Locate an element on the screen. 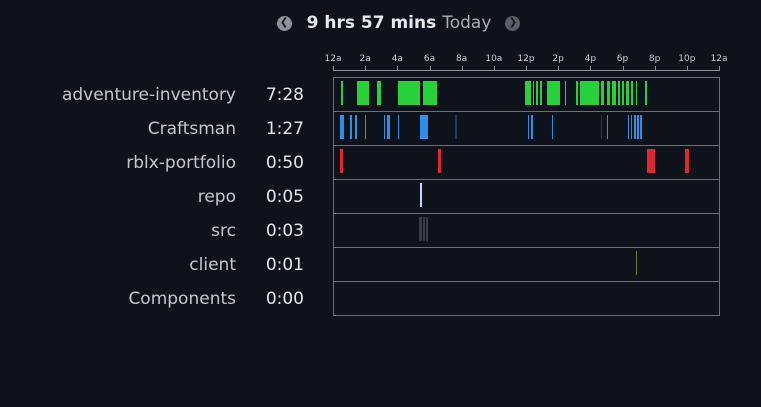 The width and height of the screenshot is (761, 407). axis-line is located at coordinates (526, 70).